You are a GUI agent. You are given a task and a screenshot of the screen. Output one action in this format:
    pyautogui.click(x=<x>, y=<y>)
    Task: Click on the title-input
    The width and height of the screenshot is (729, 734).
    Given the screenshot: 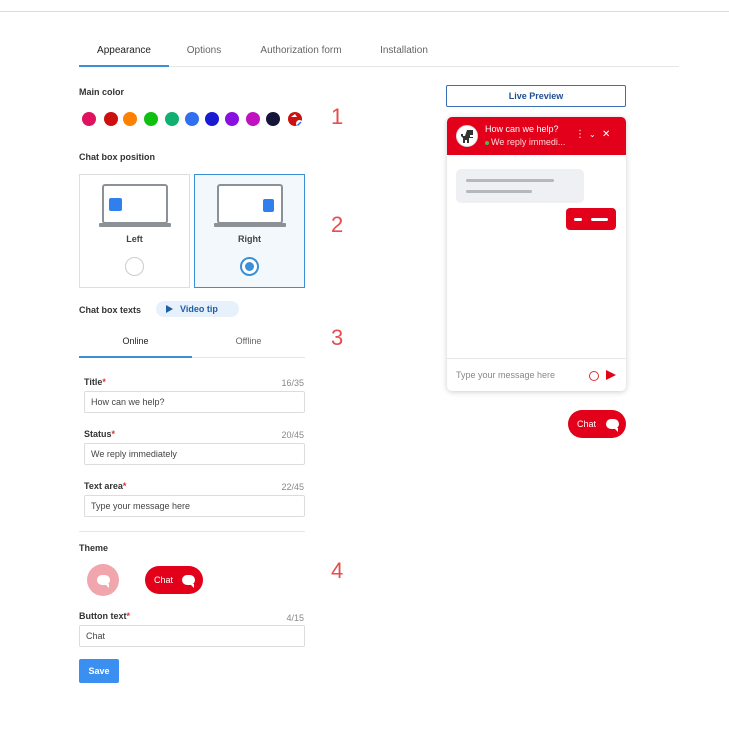 What is the action you would take?
    pyautogui.click(x=194, y=402)
    